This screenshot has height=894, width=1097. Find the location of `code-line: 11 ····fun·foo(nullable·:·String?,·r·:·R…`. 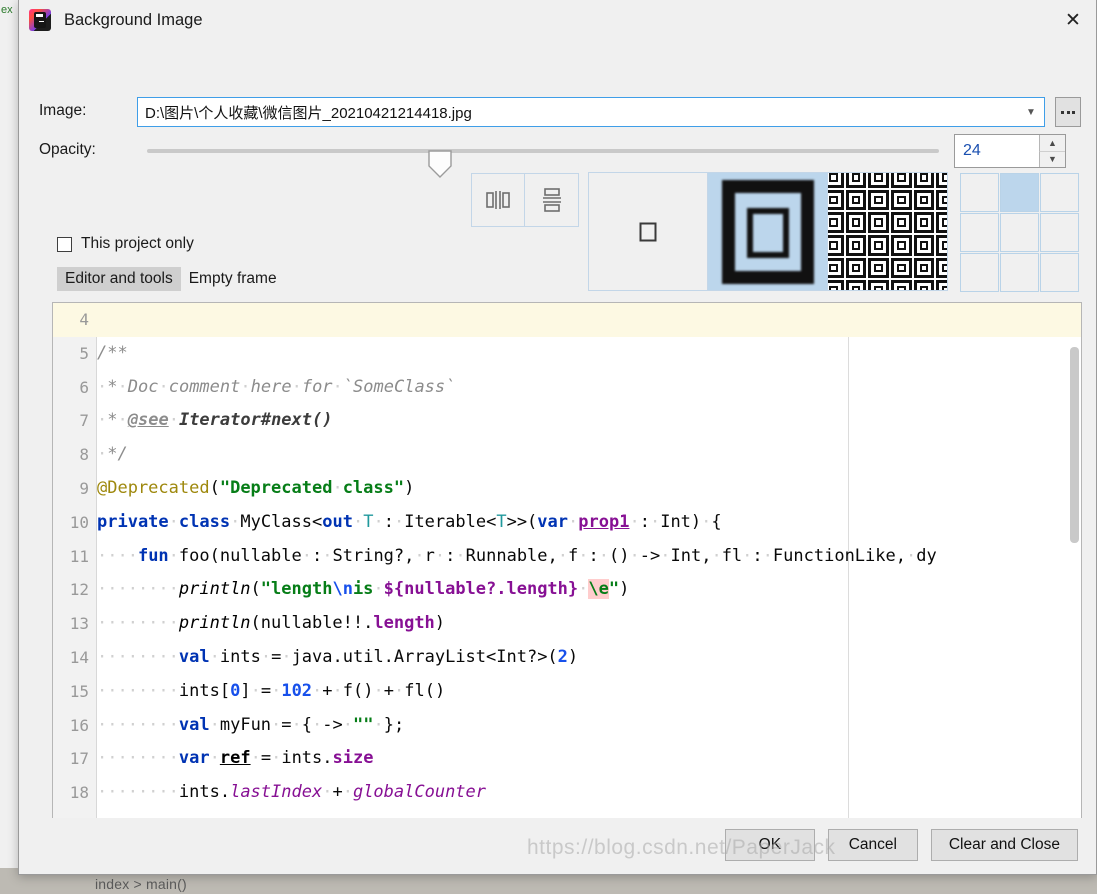

code-line: 11 ····fun·foo(nullable·:·String?,·r·:·R… is located at coordinates (567, 557).